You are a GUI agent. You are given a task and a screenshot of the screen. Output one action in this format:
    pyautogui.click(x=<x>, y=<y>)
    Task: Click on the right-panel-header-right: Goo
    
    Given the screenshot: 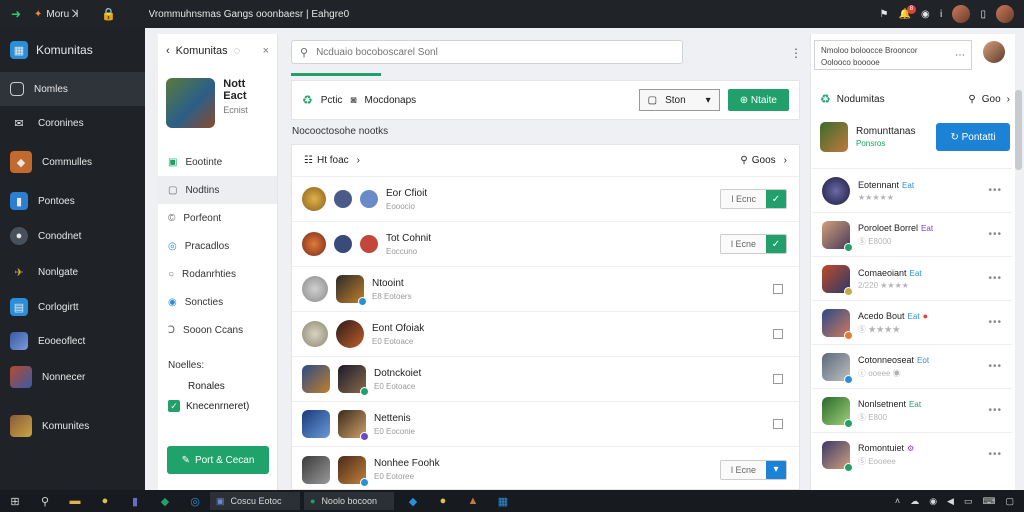 What is the action you would take?
    pyautogui.click(x=991, y=99)
    